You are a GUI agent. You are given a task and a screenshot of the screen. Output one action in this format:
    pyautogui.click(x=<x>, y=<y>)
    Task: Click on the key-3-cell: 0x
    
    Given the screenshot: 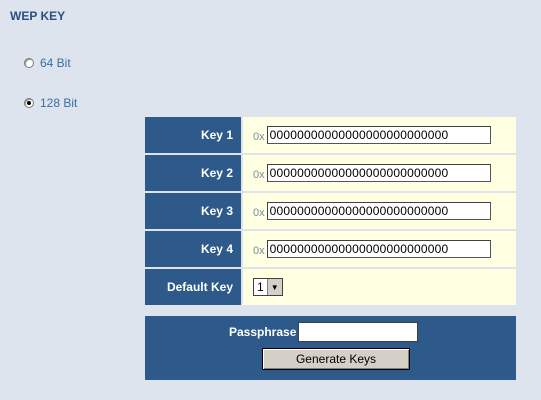 What is the action you would take?
    pyautogui.click(x=379, y=211)
    